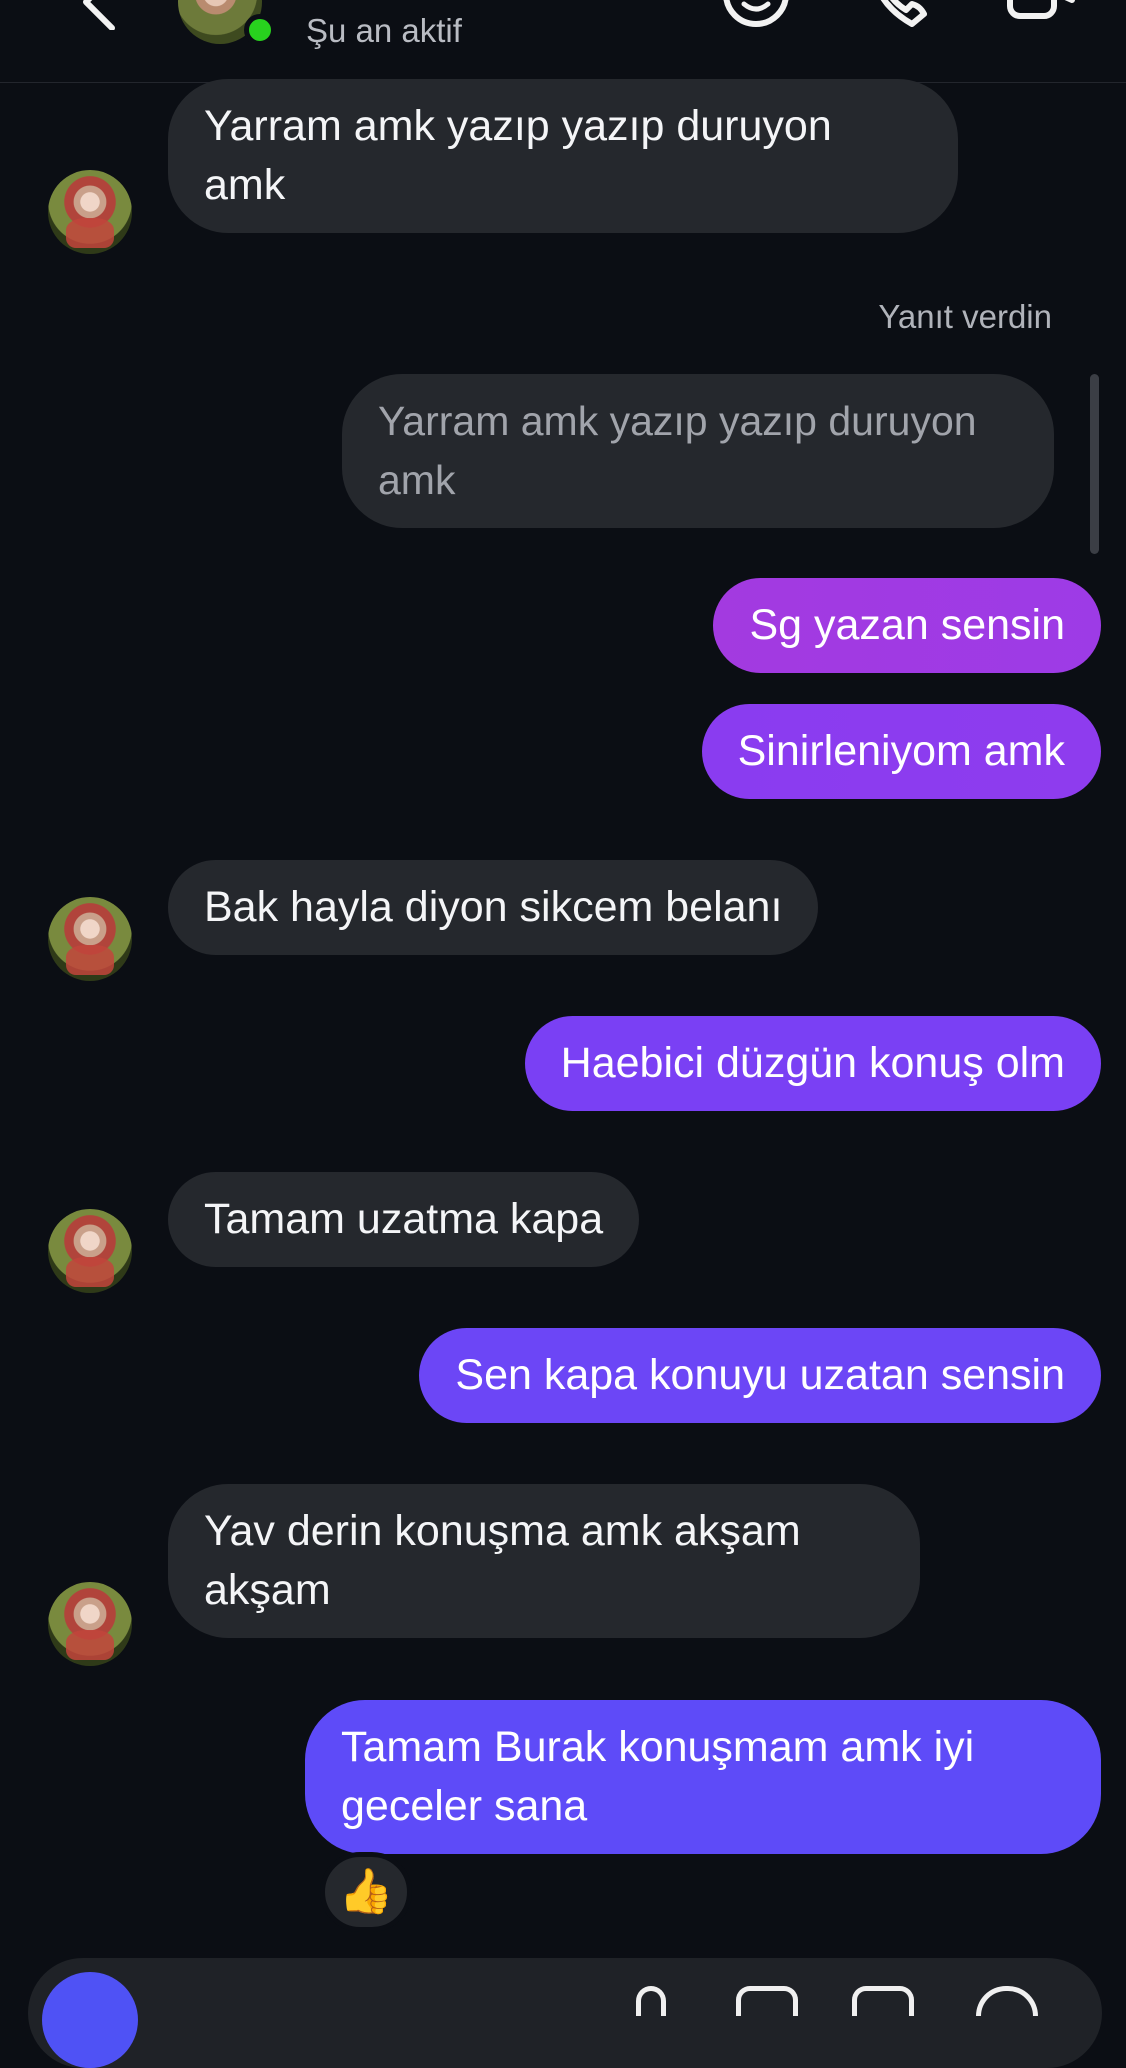  What do you see at coordinates (96, 15) in the screenshot?
I see `back-chevron-icon` at bounding box center [96, 15].